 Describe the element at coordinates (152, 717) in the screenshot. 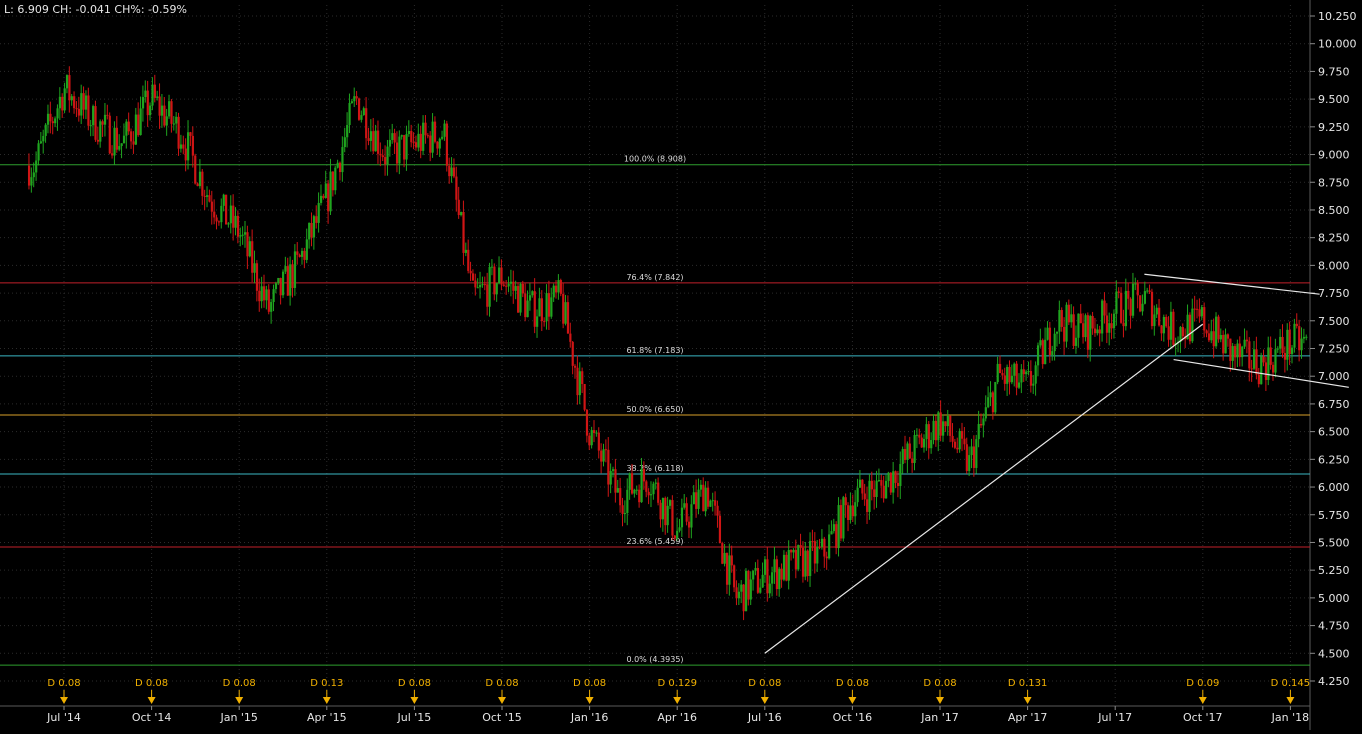

I see `x-tick-label: Oct '14` at that location.